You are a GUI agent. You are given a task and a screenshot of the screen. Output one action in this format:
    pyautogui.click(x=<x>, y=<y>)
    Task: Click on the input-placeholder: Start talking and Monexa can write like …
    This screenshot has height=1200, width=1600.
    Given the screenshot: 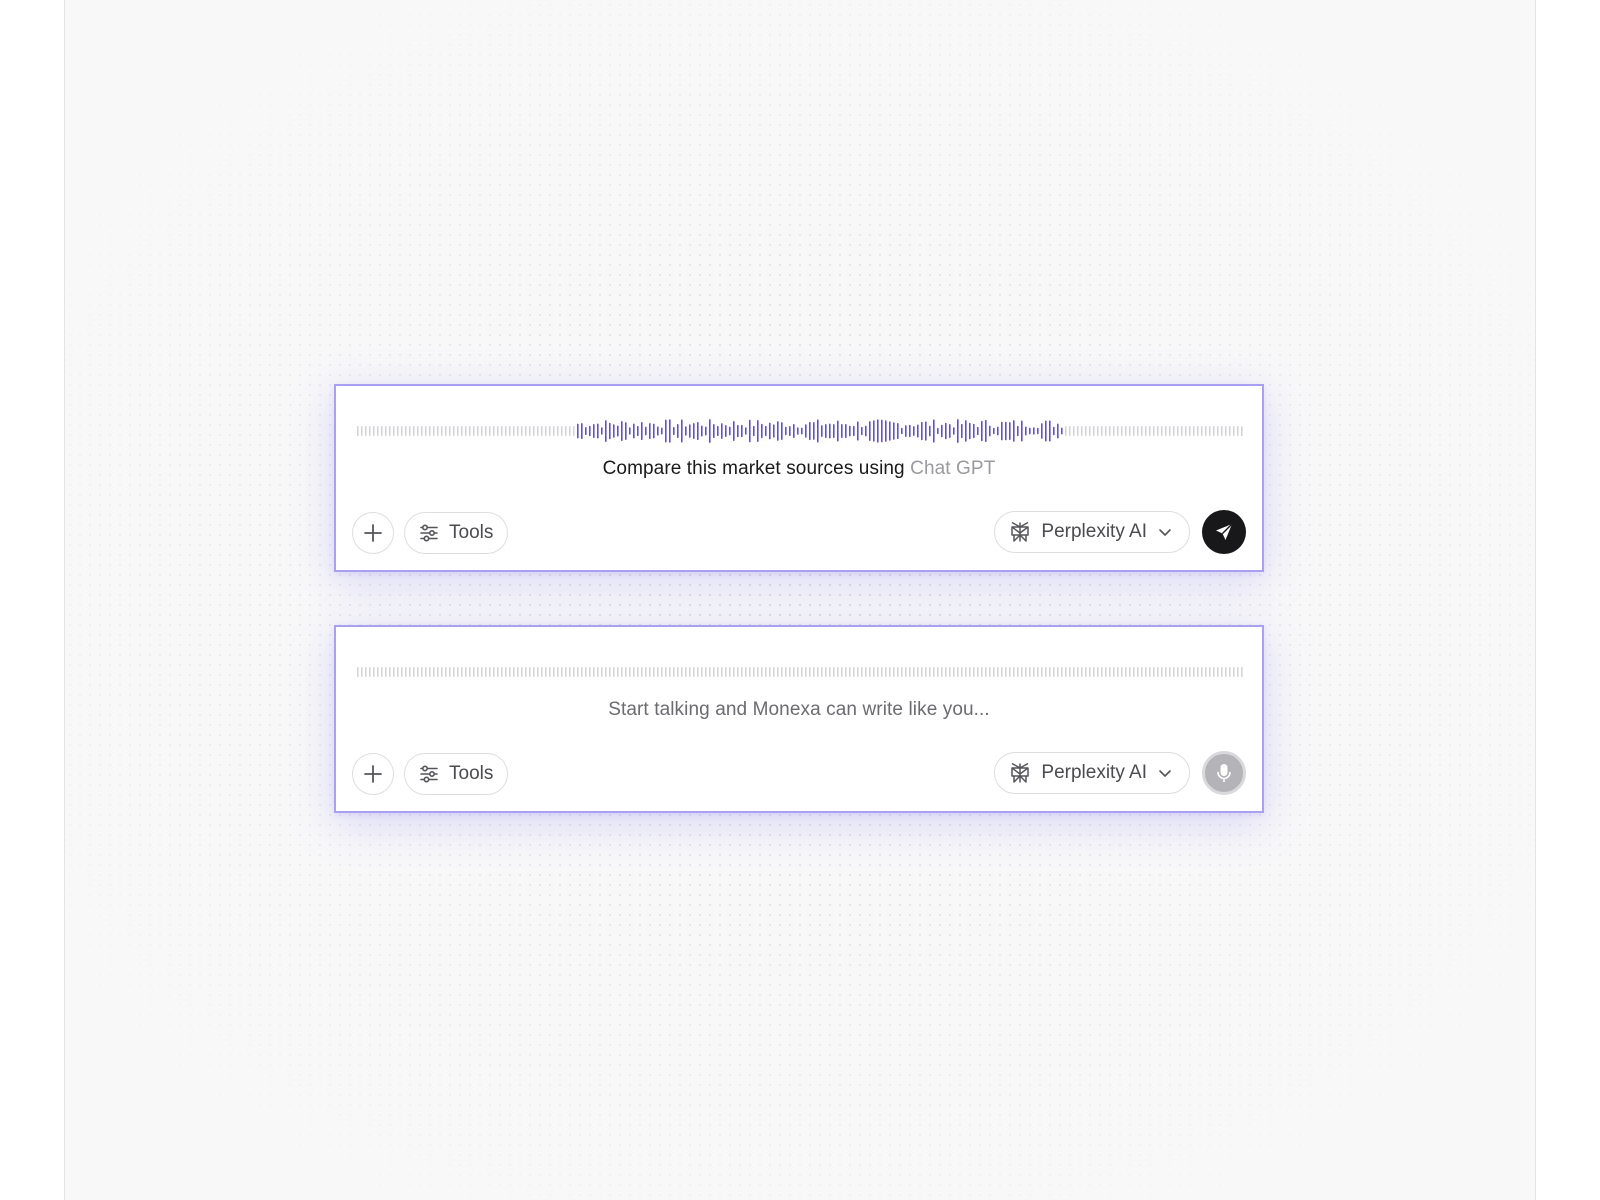 What is the action you would take?
    pyautogui.click(x=799, y=710)
    